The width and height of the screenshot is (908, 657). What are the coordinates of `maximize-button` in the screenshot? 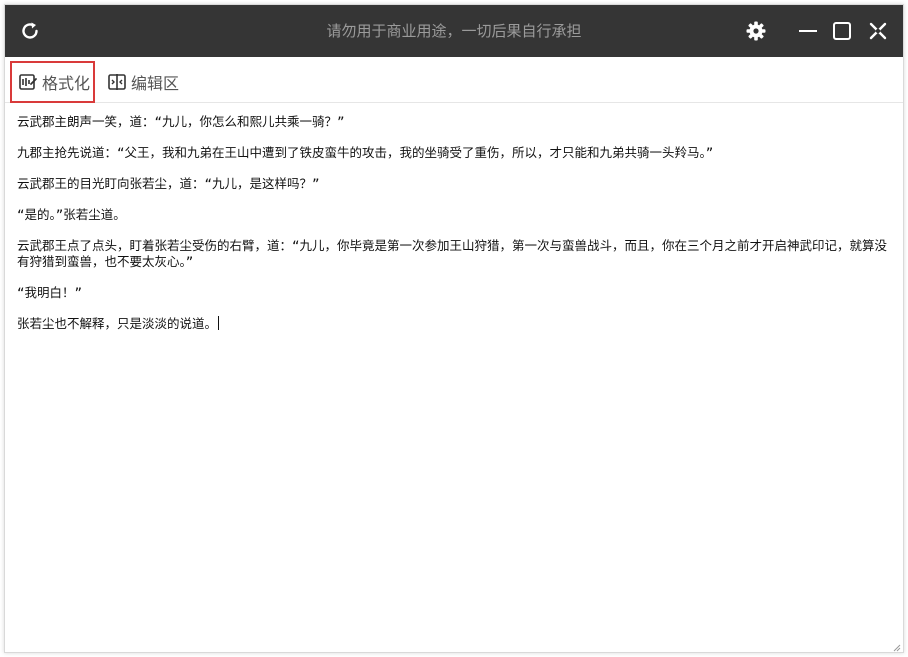 It's located at (842, 31).